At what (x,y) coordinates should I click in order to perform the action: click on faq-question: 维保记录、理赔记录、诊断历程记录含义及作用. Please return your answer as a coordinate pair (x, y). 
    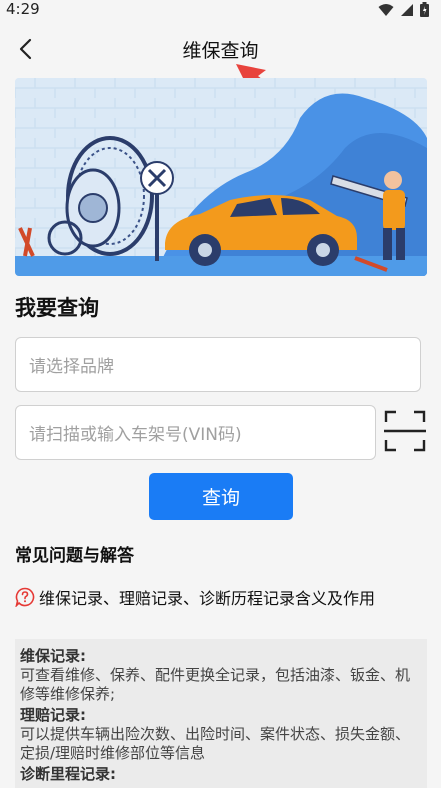
    Looking at the image, I should click on (220, 598).